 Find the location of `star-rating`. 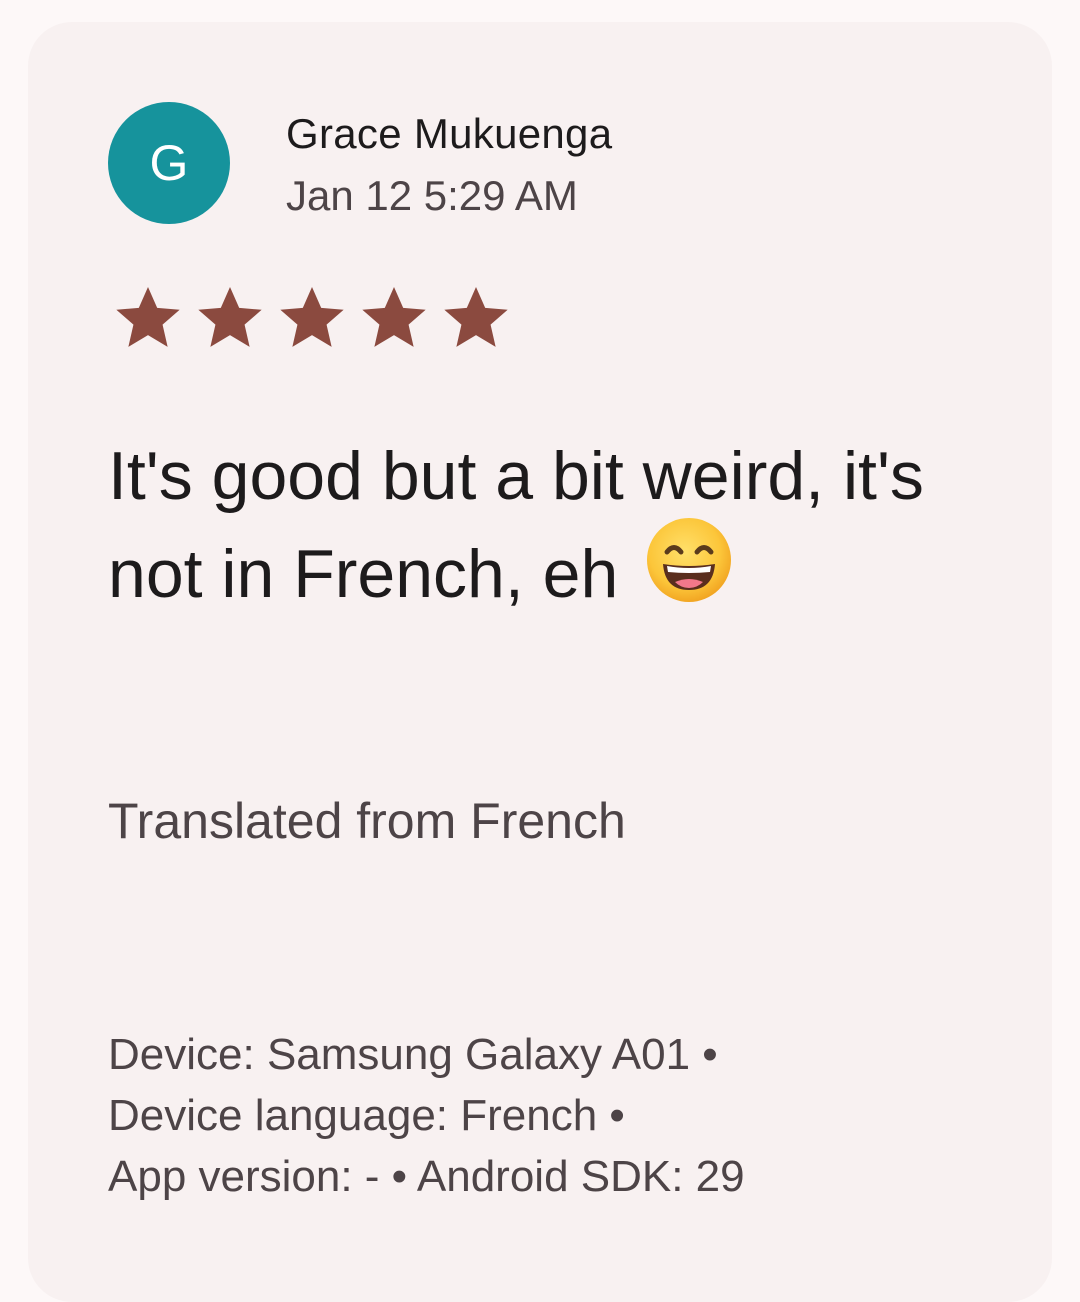

star-rating is located at coordinates (312, 318).